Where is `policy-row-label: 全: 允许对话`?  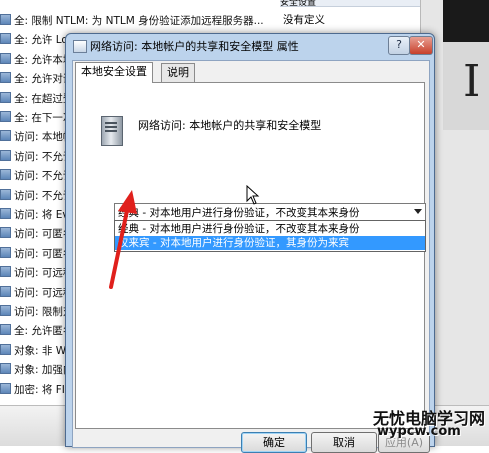
policy-row-label: 全: 允许对话 is located at coordinates (41, 79).